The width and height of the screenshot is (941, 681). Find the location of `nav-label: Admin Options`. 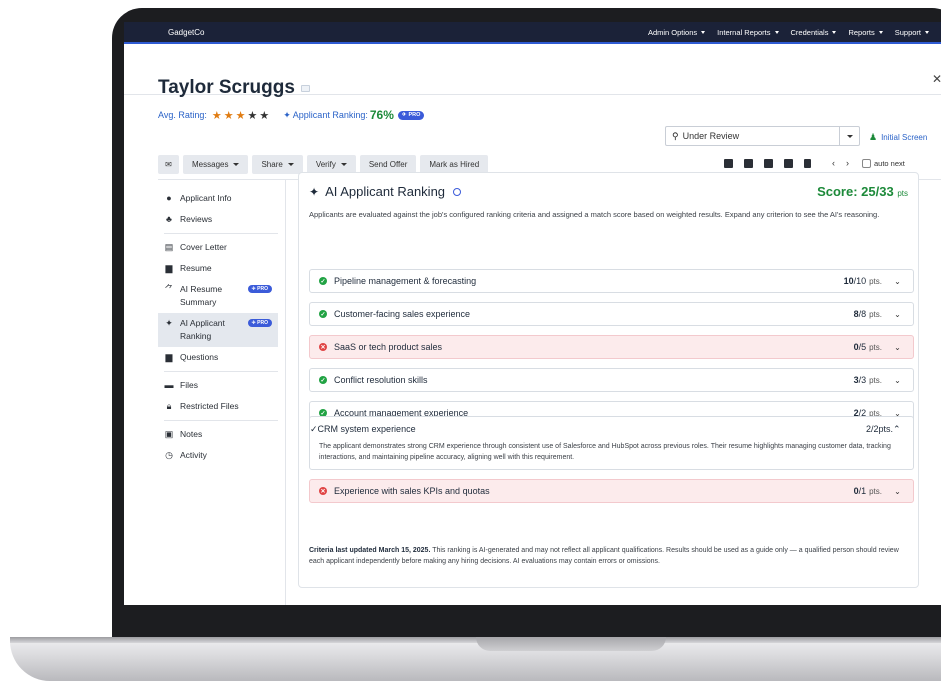

nav-label: Admin Options is located at coordinates (672, 32).